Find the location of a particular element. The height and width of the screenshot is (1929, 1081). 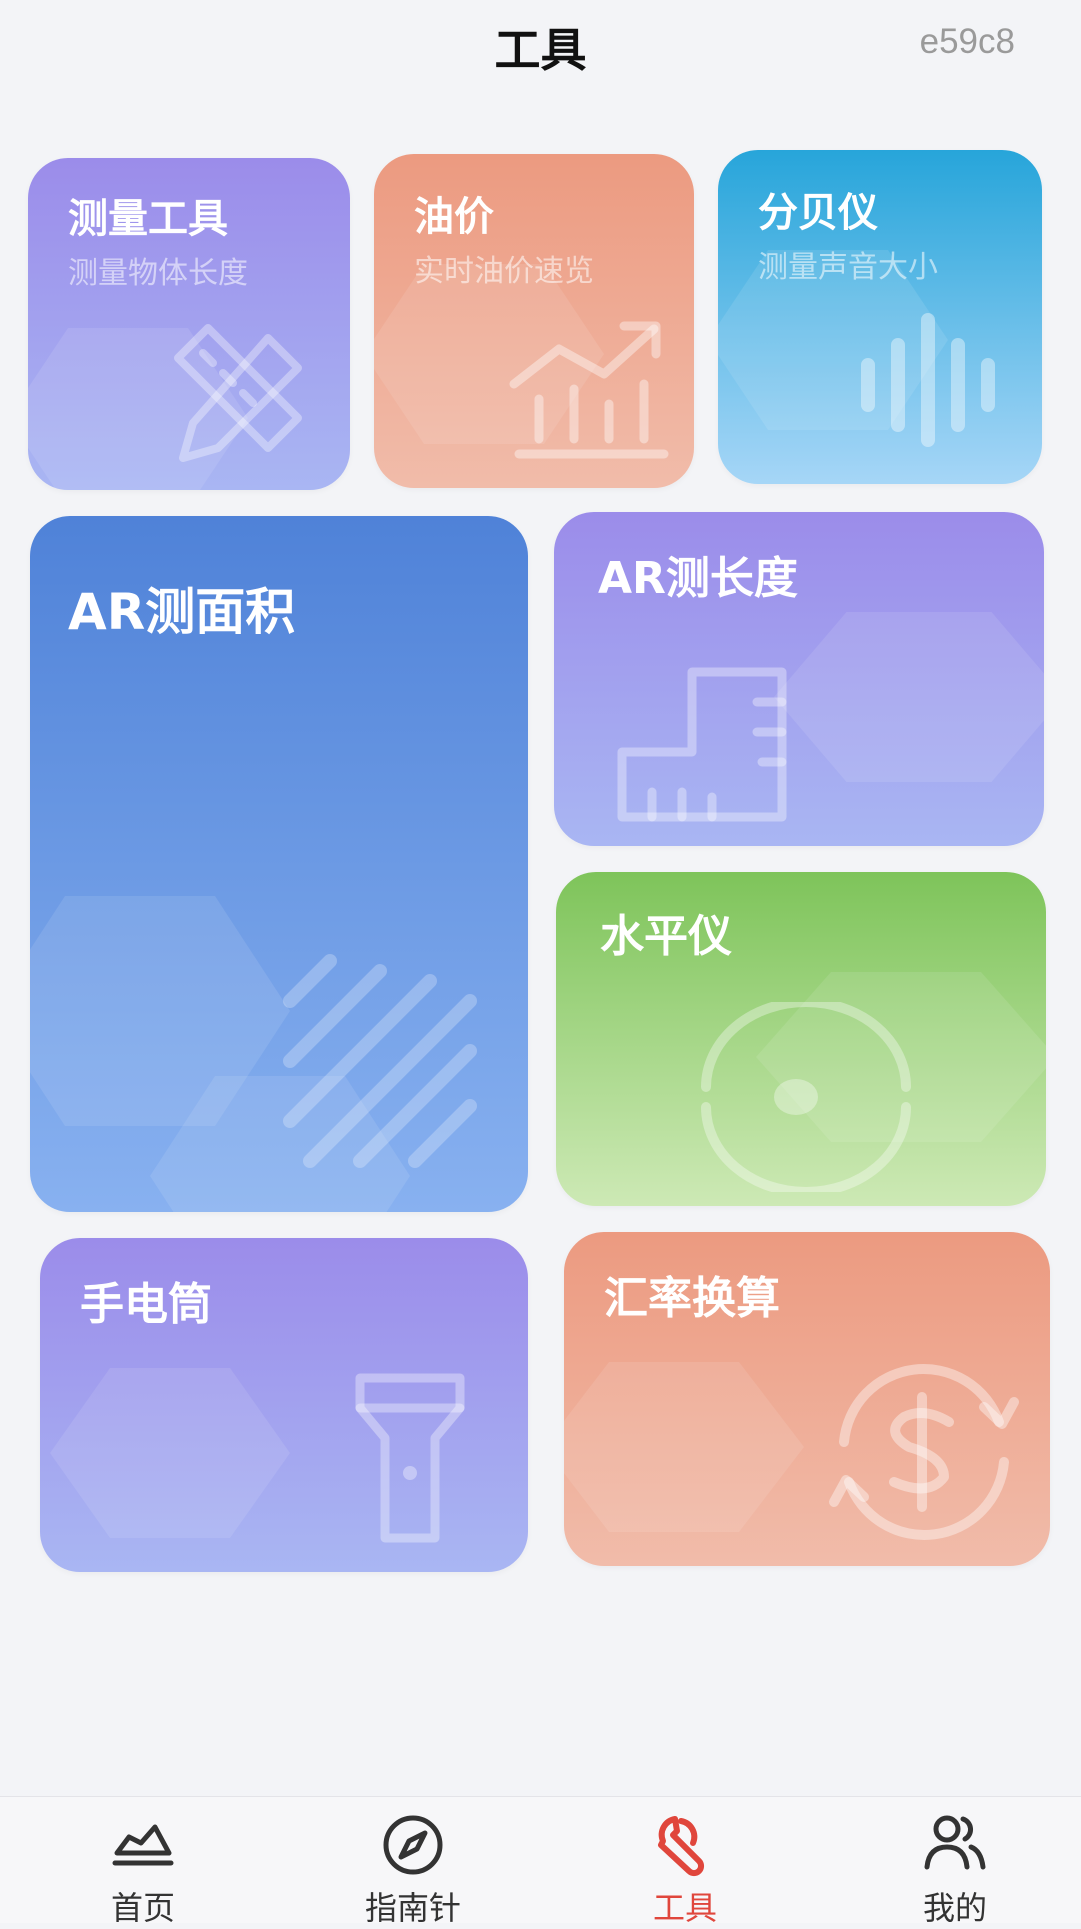

card-subtitle: 测量物体长度 is located at coordinates (158, 273).